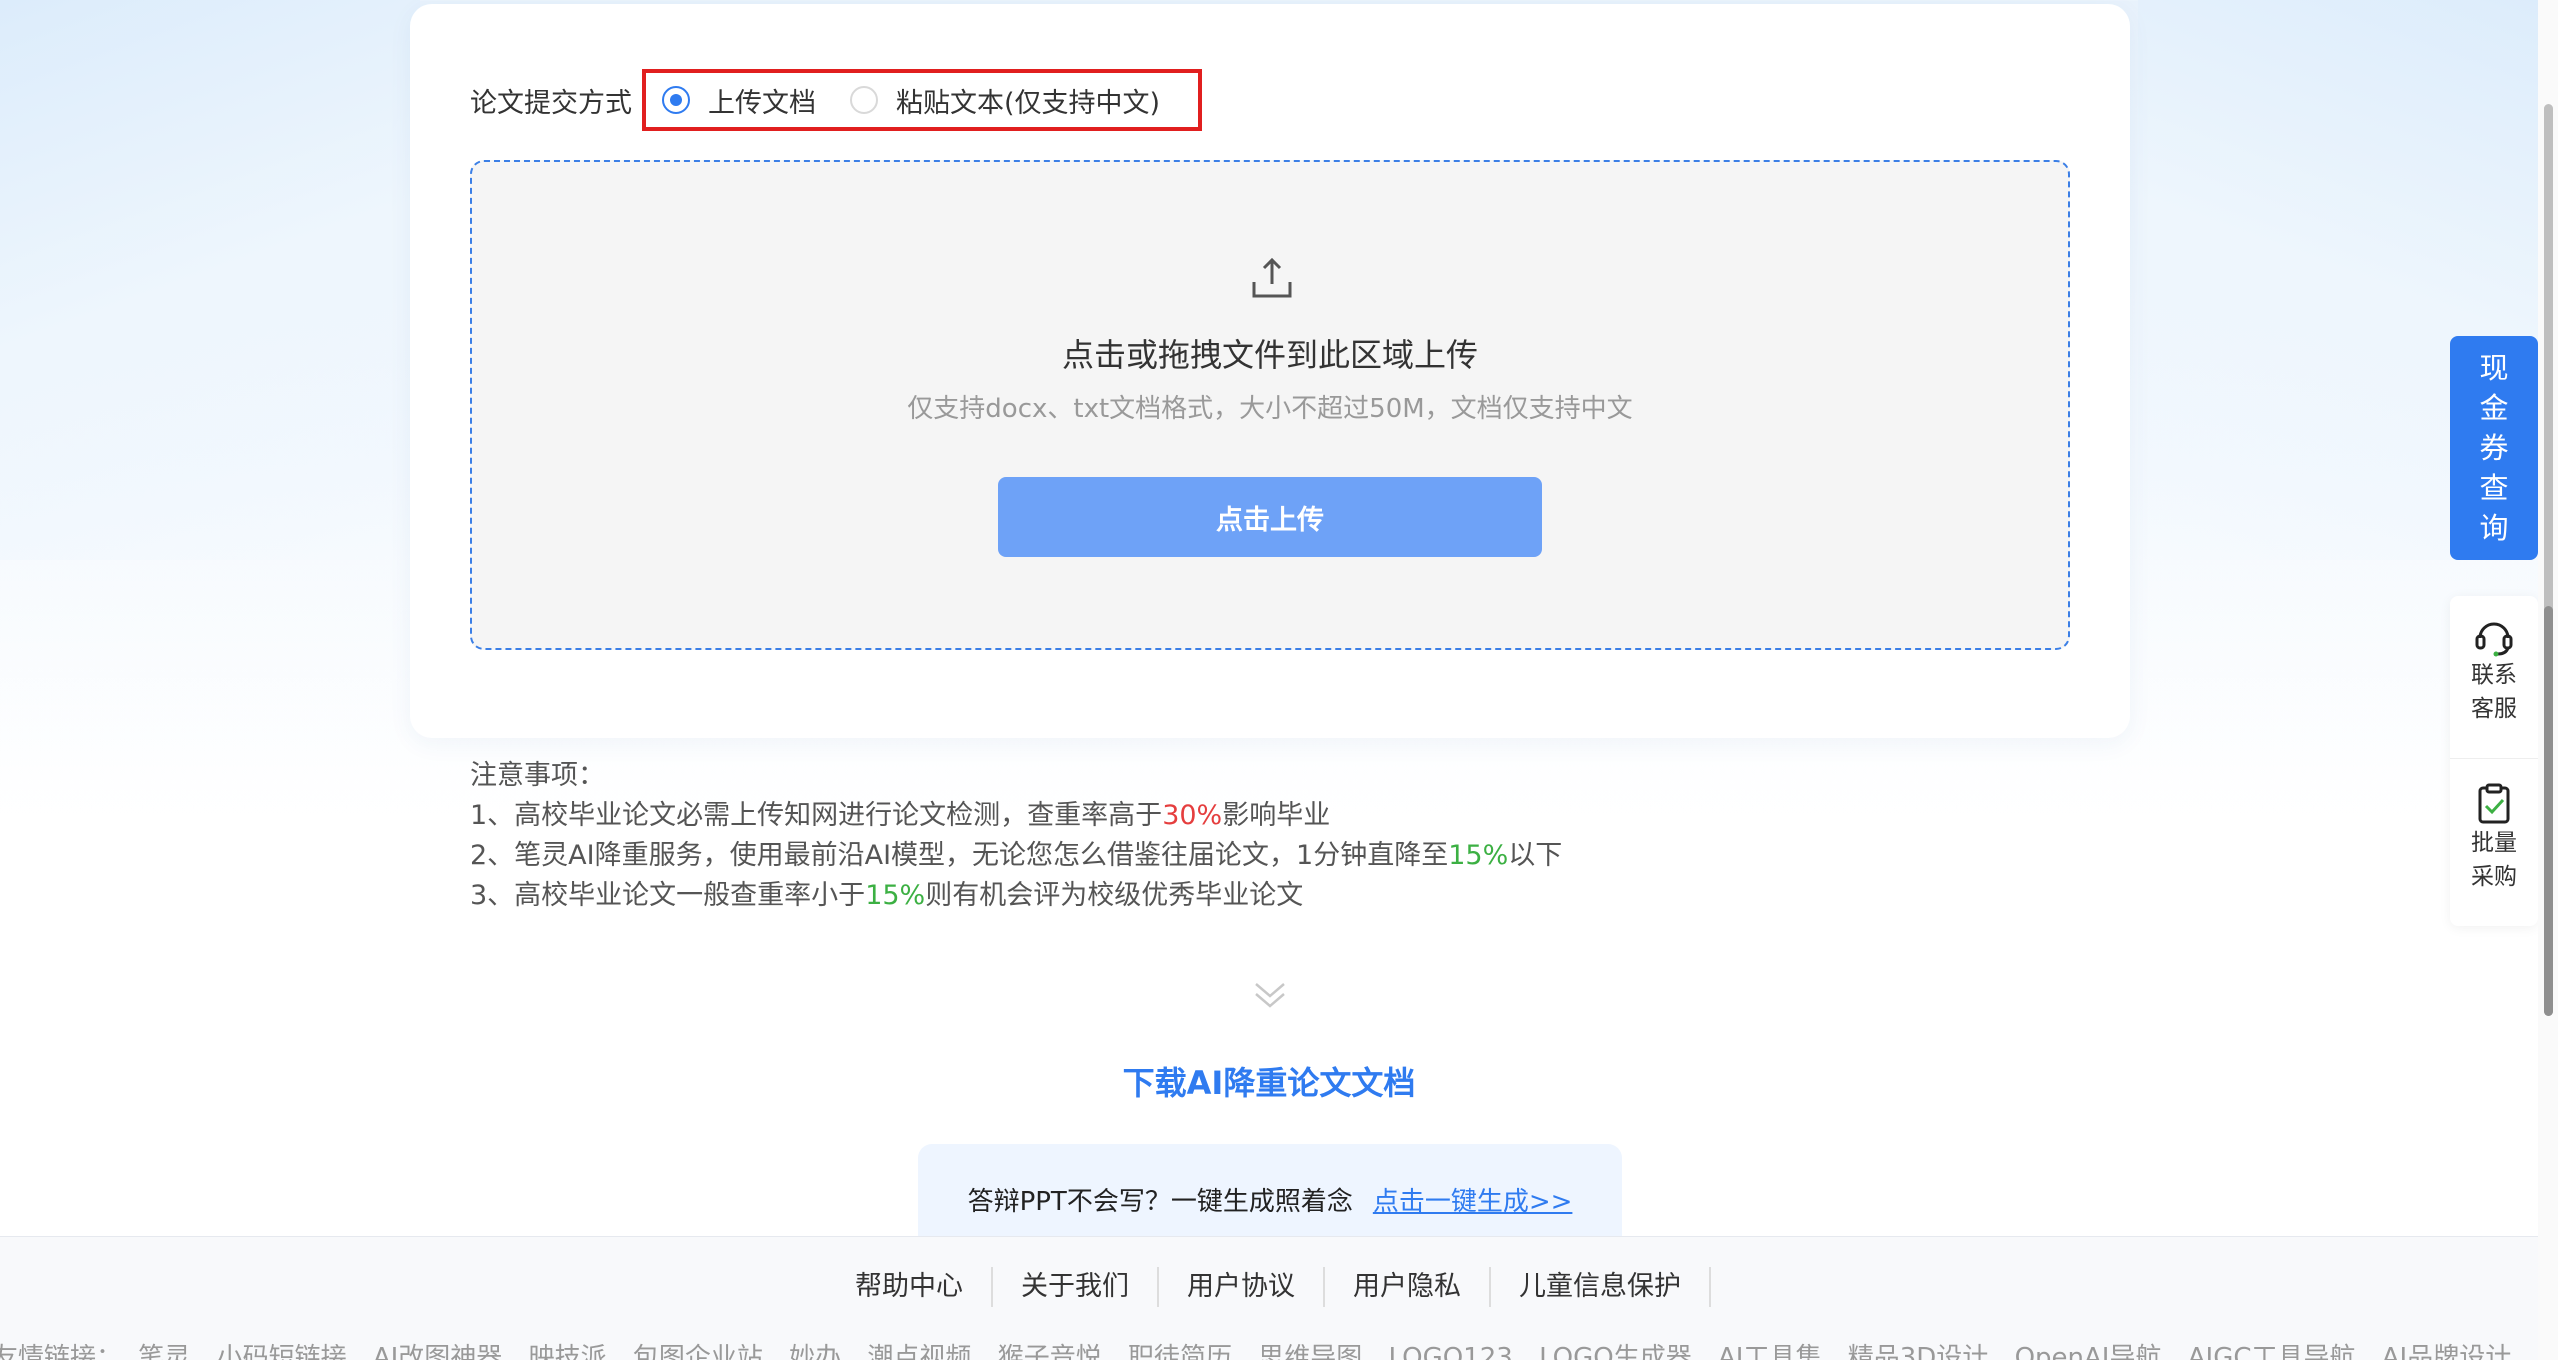 The width and height of the screenshot is (2558, 1360). Describe the element at coordinates (1473, 1199) in the screenshot. I see `ppt-generate-link: 点击一键生成>>` at that location.